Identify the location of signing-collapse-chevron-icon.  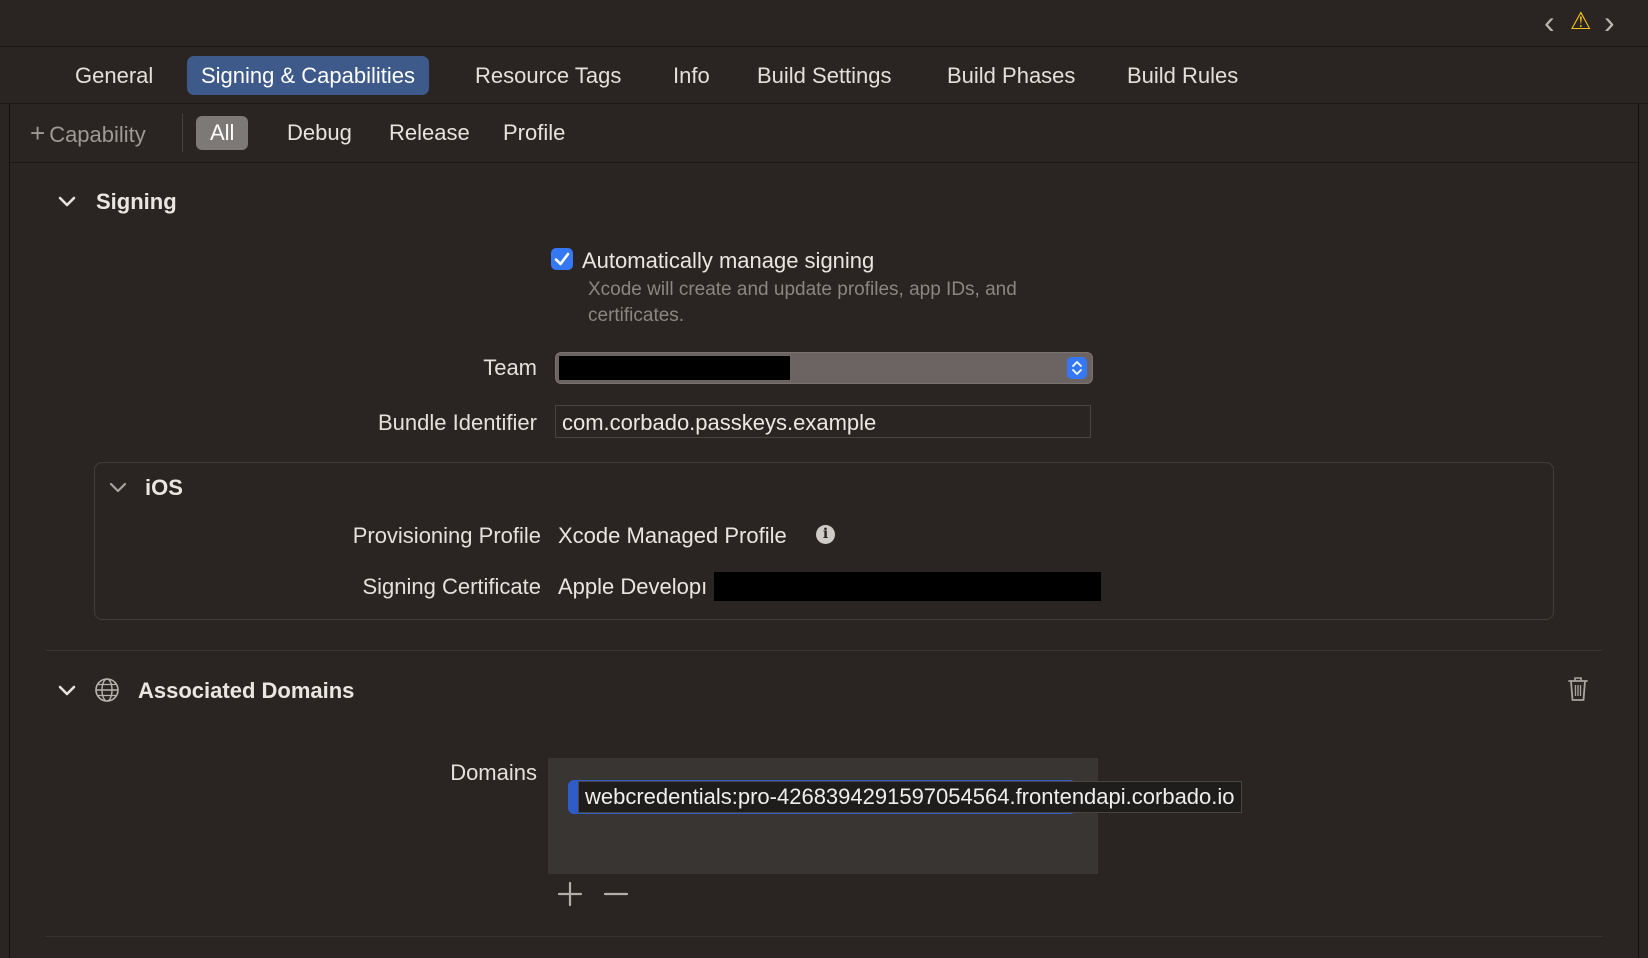
(67, 202).